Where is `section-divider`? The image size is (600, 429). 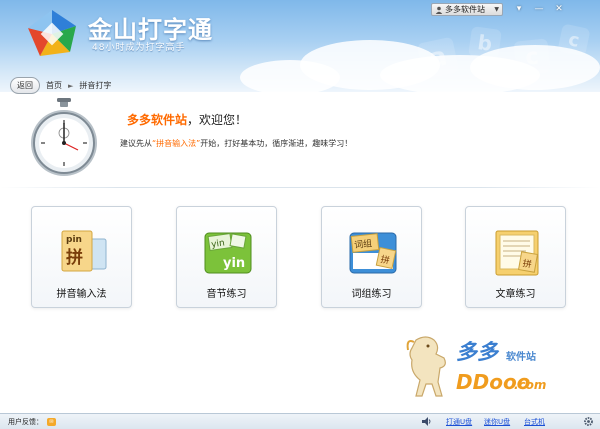
section-divider is located at coordinates (300, 187).